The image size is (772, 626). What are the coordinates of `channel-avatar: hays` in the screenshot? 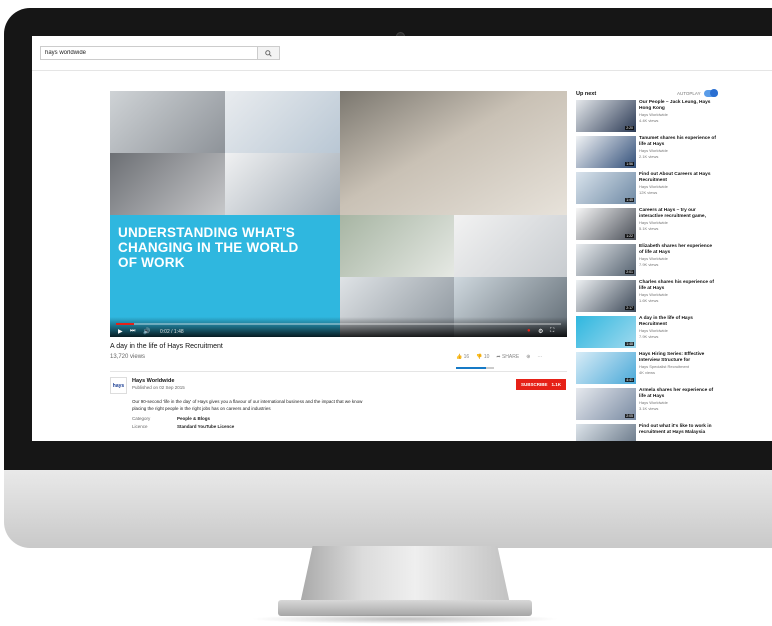 It's located at (118, 385).